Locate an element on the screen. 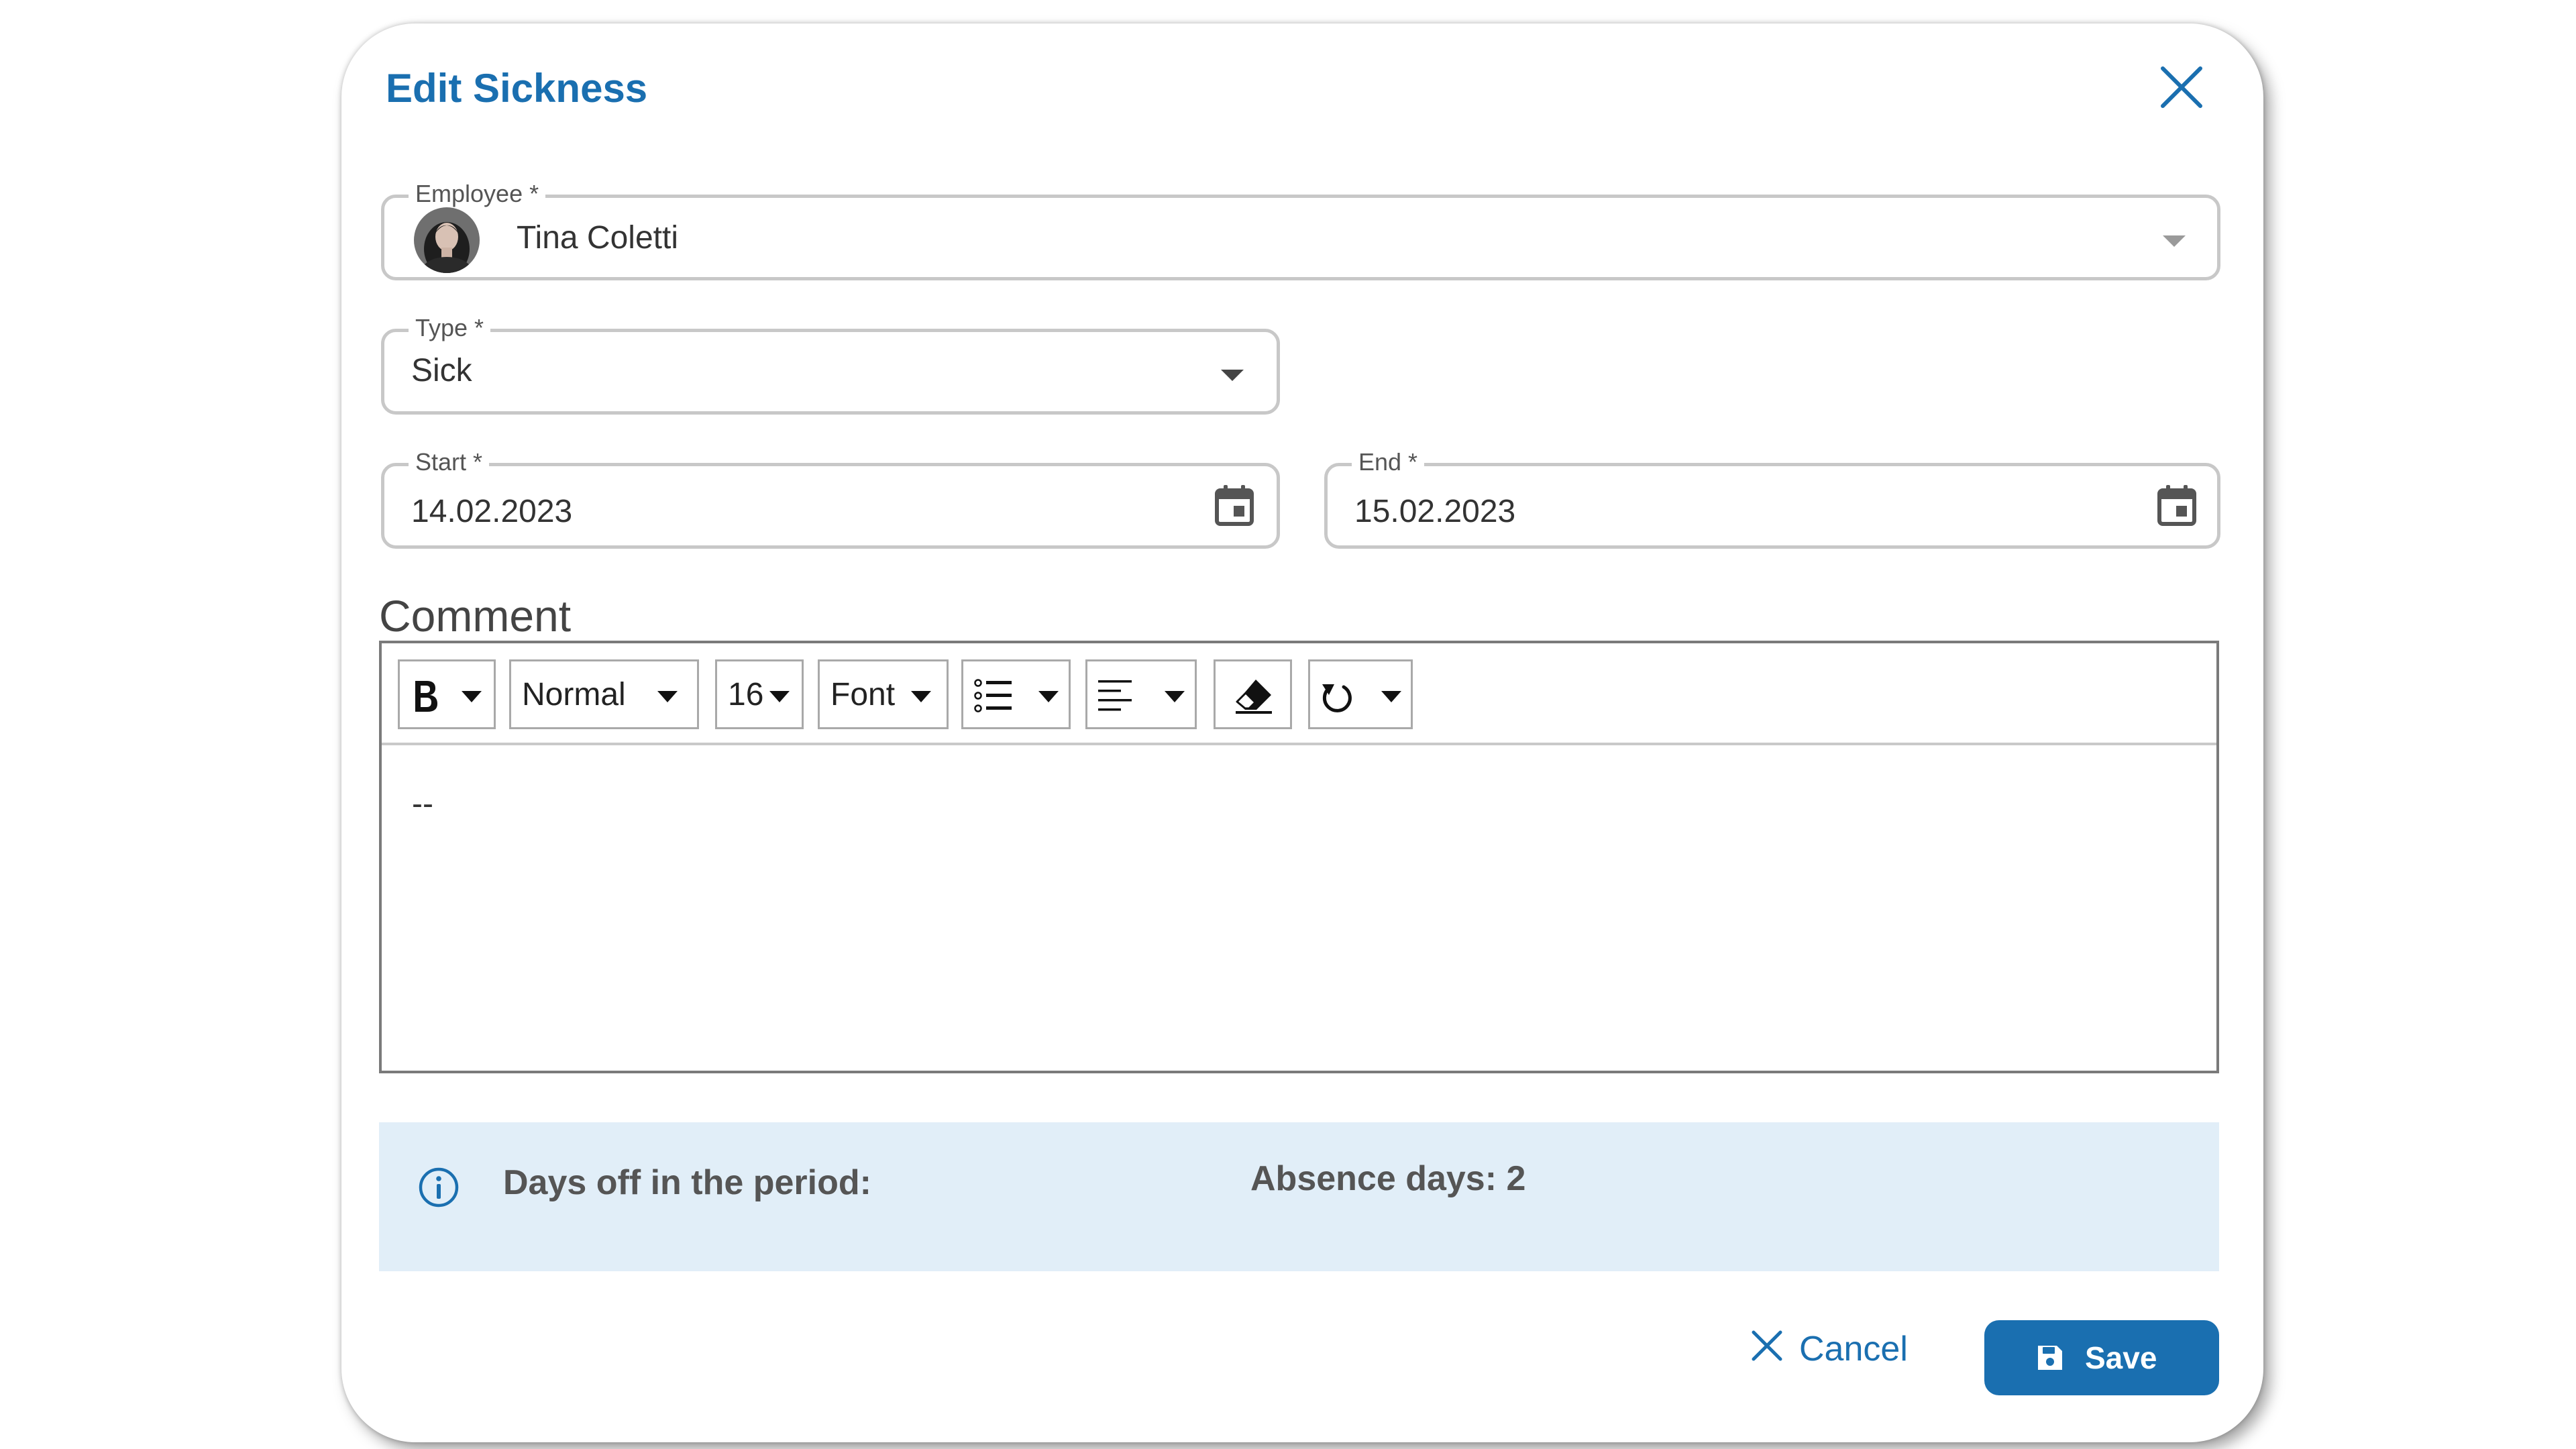 The image size is (2576, 1449). type-select: Type * Sick is located at coordinates (830, 364).